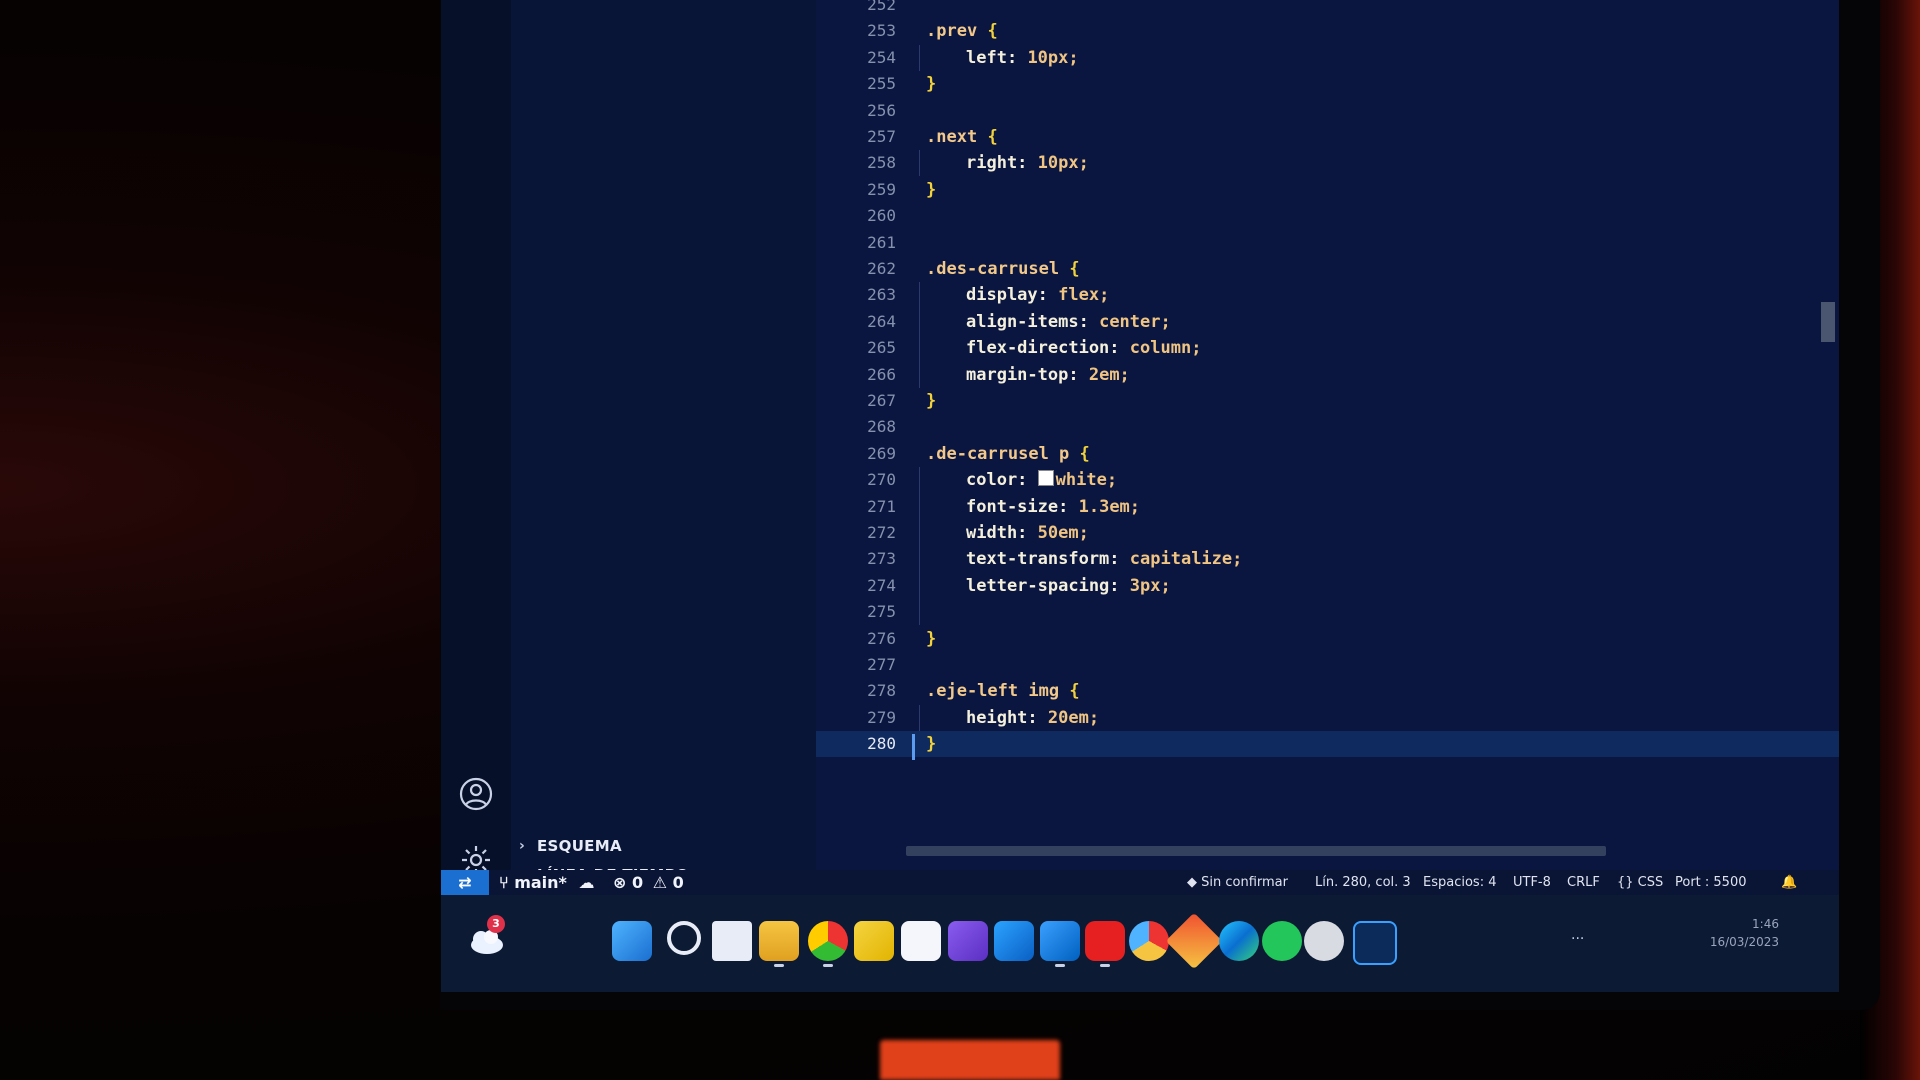 The width and height of the screenshot is (1920, 1080). What do you see at coordinates (1327, 269) in the screenshot?
I see `code-line: 262 .des-carrusel {` at bounding box center [1327, 269].